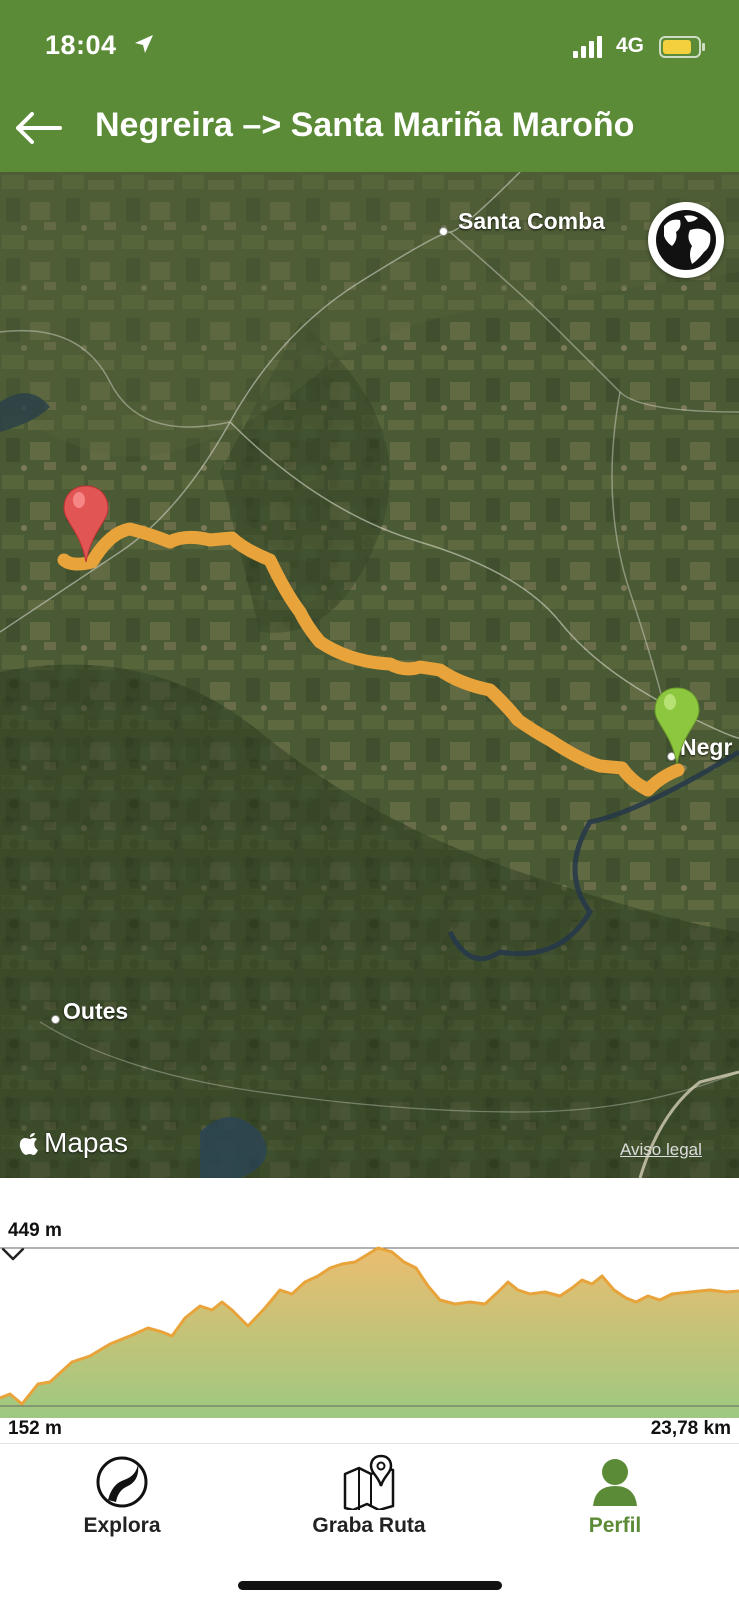 This screenshot has height=1600, width=739. What do you see at coordinates (35, 1230) in the screenshot?
I see `elevation-max-label: 449 m` at bounding box center [35, 1230].